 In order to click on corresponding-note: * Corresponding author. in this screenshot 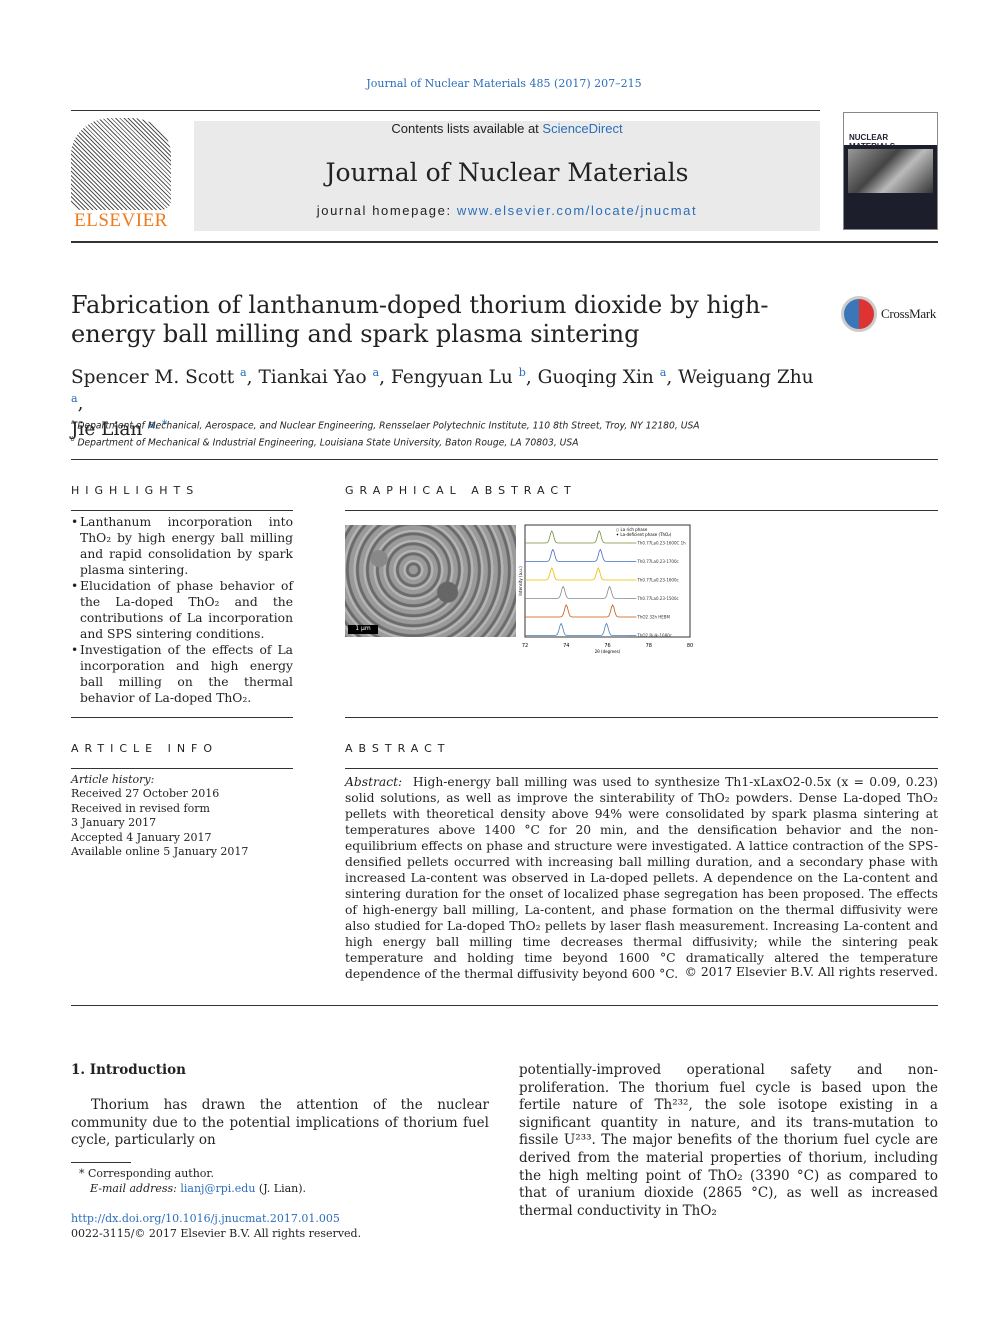, I will do `click(146, 1173)`.